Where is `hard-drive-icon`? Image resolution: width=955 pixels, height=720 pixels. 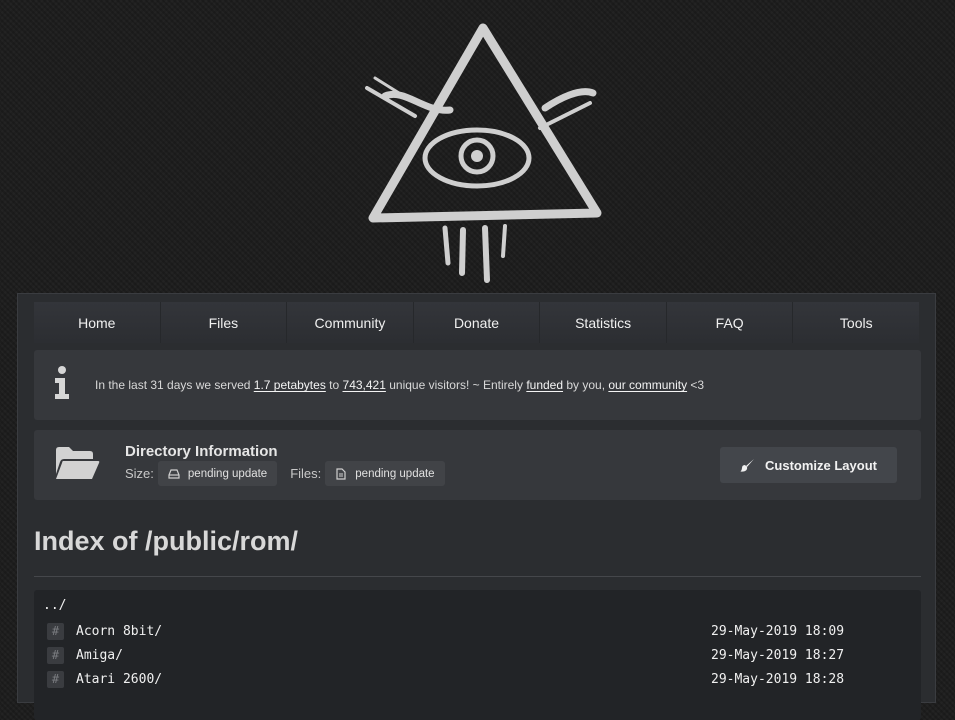
hard-drive-icon is located at coordinates (174, 473).